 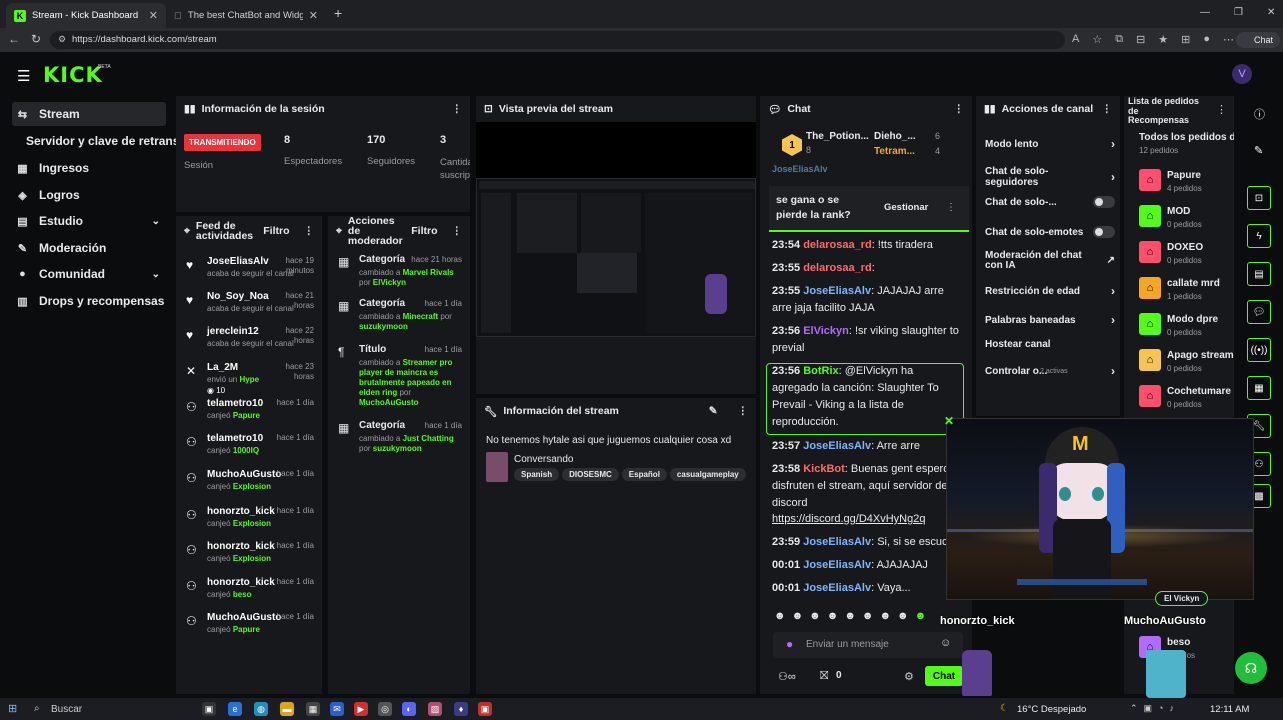 I want to click on sidebar-item-drops: ▥ Drops y recompensas, so click(x=89, y=301).